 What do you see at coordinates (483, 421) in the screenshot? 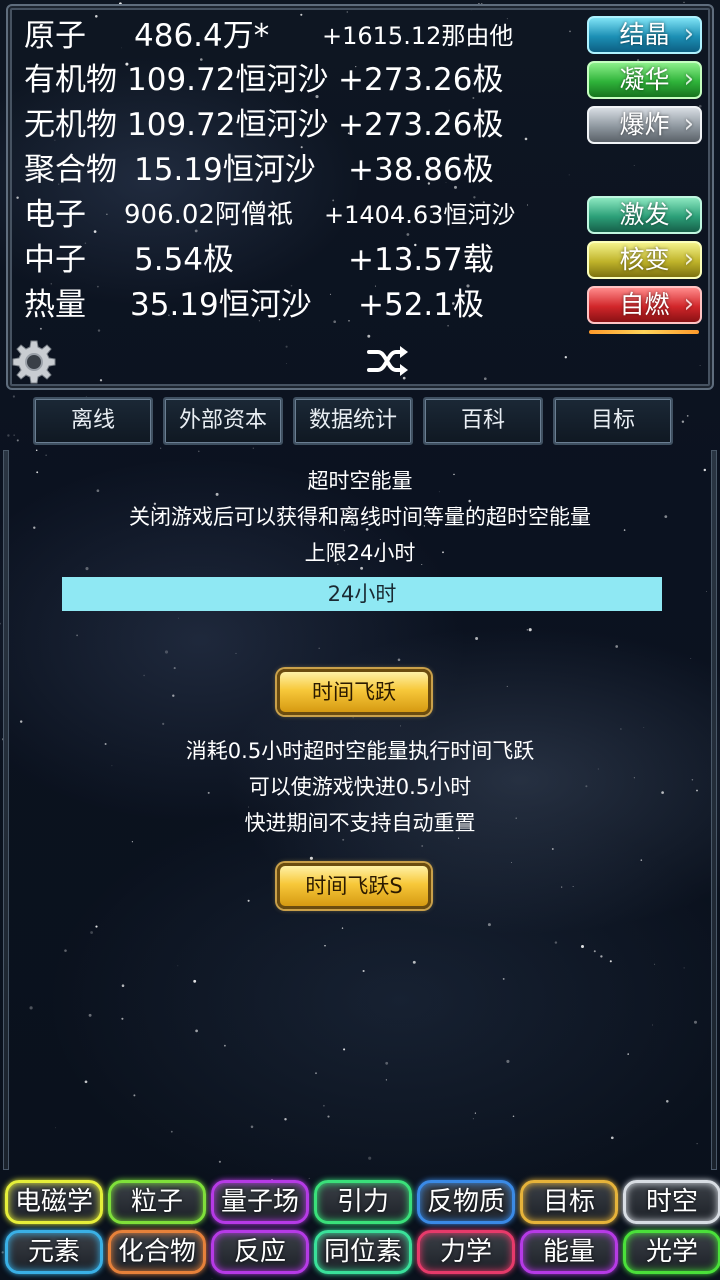
I see `tab-encyclopedia: 百科` at bounding box center [483, 421].